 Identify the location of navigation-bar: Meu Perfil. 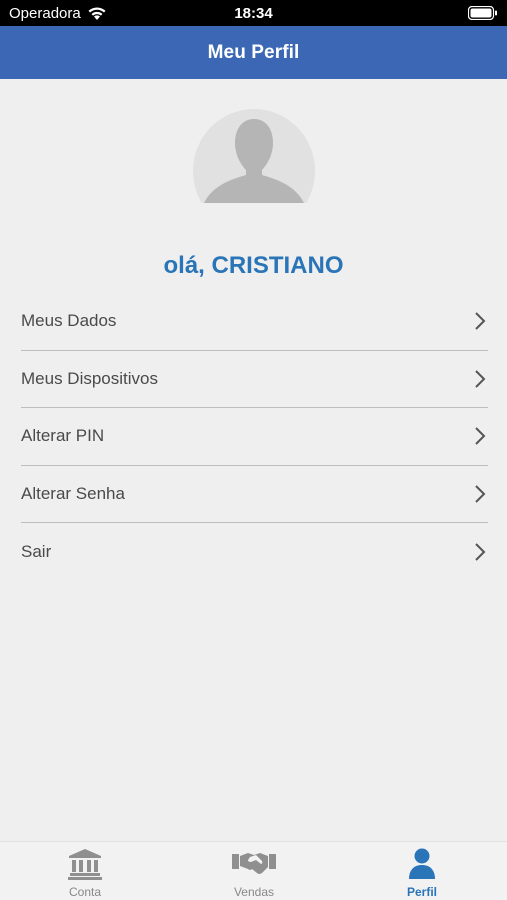
(253, 52).